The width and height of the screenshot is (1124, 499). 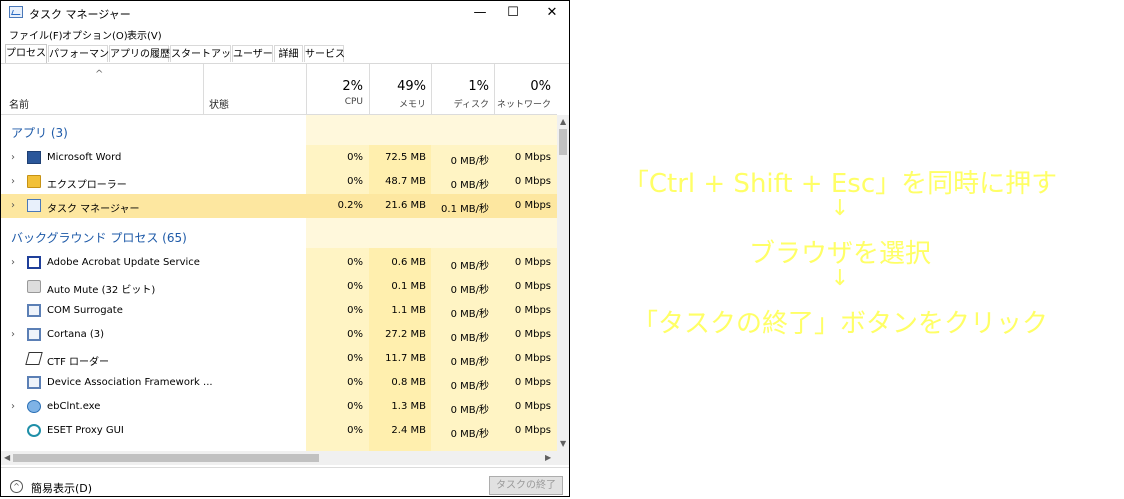 I want to click on column-header: ^ 名前 状態 2% CPU 49% メモリ 1% ディスク 0% ネットワーク, so click(x=279, y=89).